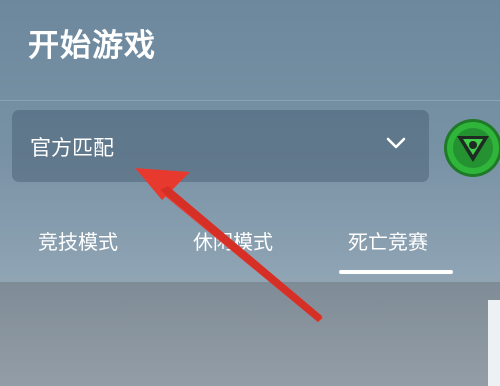 This screenshot has height=386, width=500. What do you see at coordinates (396, 272) in the screenshot?
I see `active-tab-indicator` at bounding box center [396, 272].